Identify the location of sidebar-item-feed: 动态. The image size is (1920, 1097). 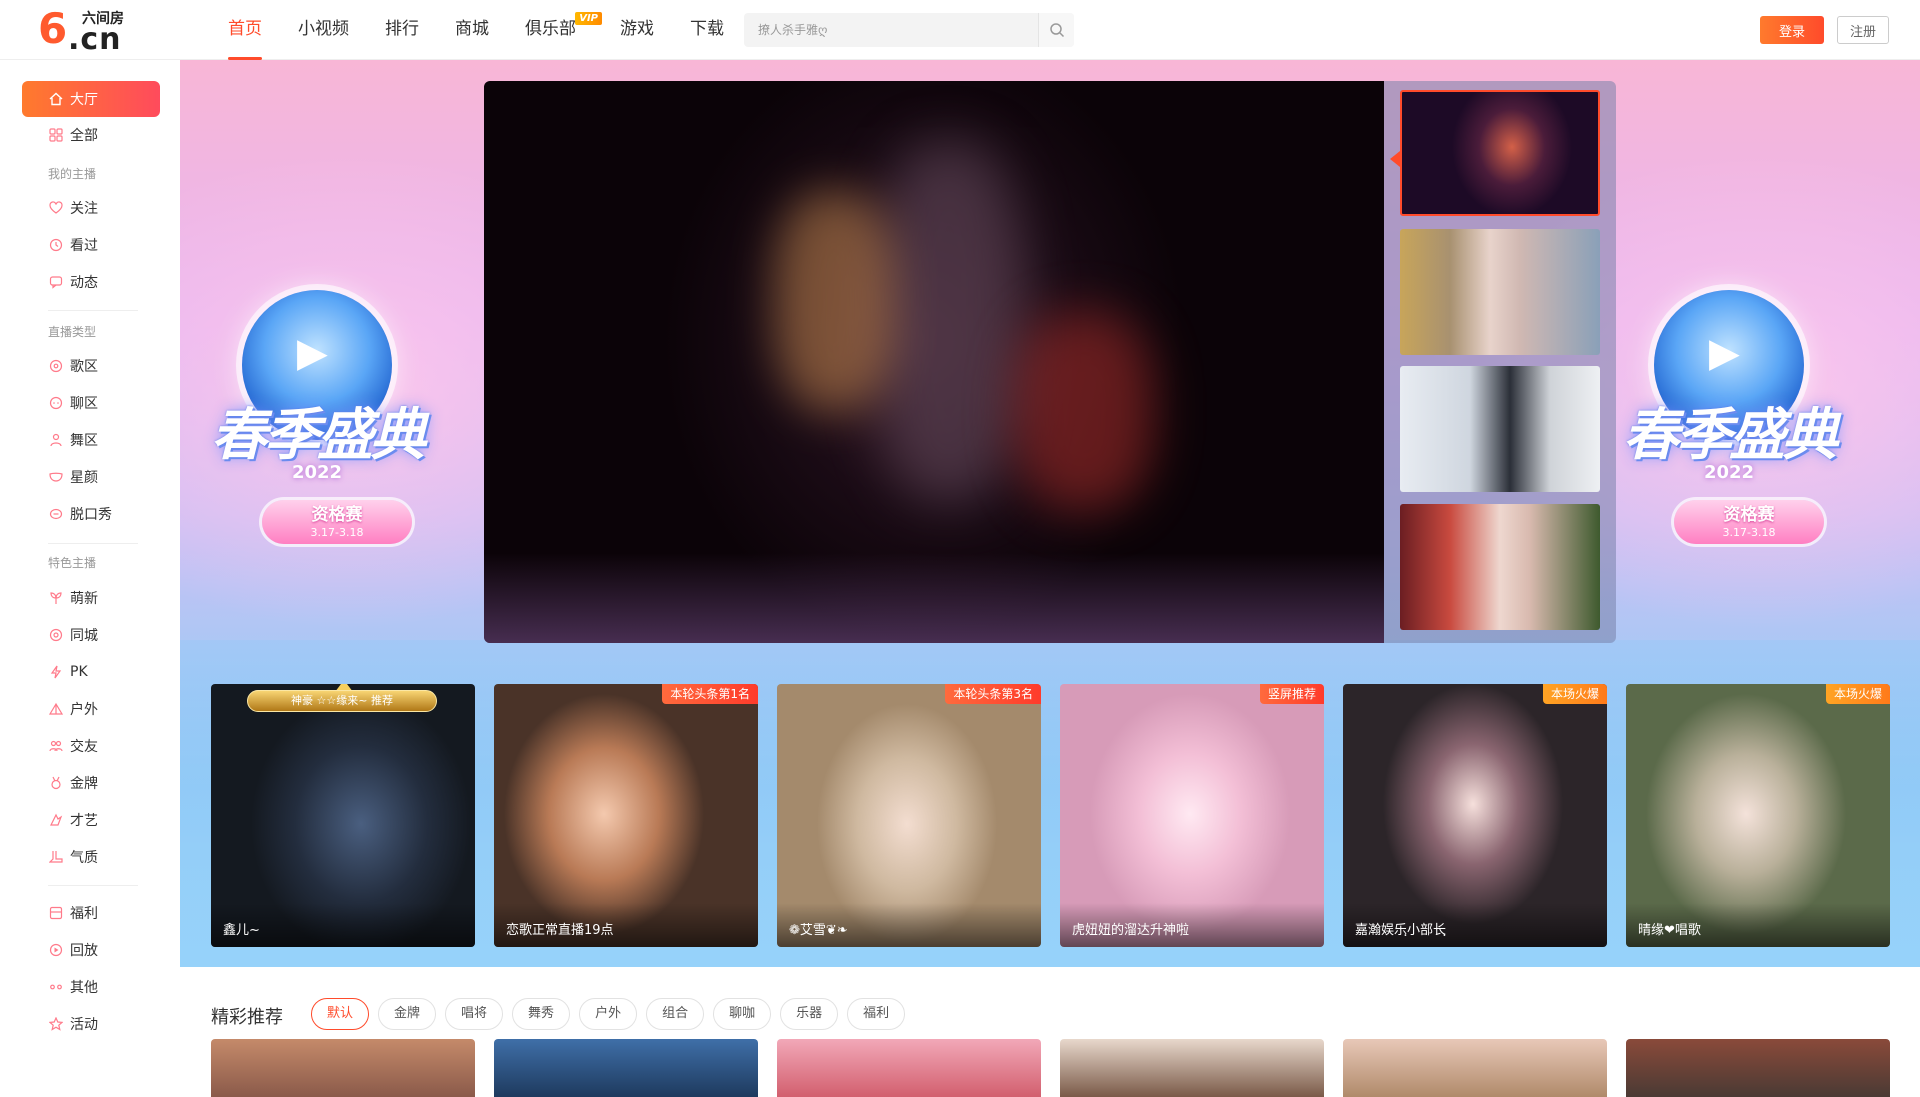
(91, 282).